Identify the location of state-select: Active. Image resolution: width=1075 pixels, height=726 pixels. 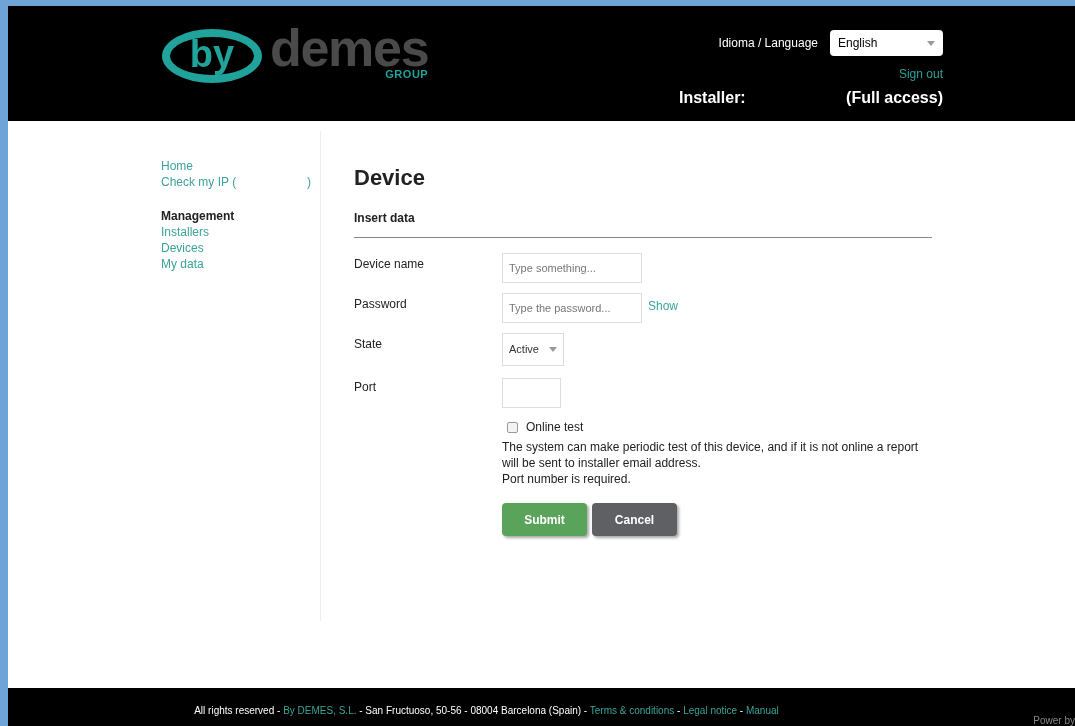
(533, 349).